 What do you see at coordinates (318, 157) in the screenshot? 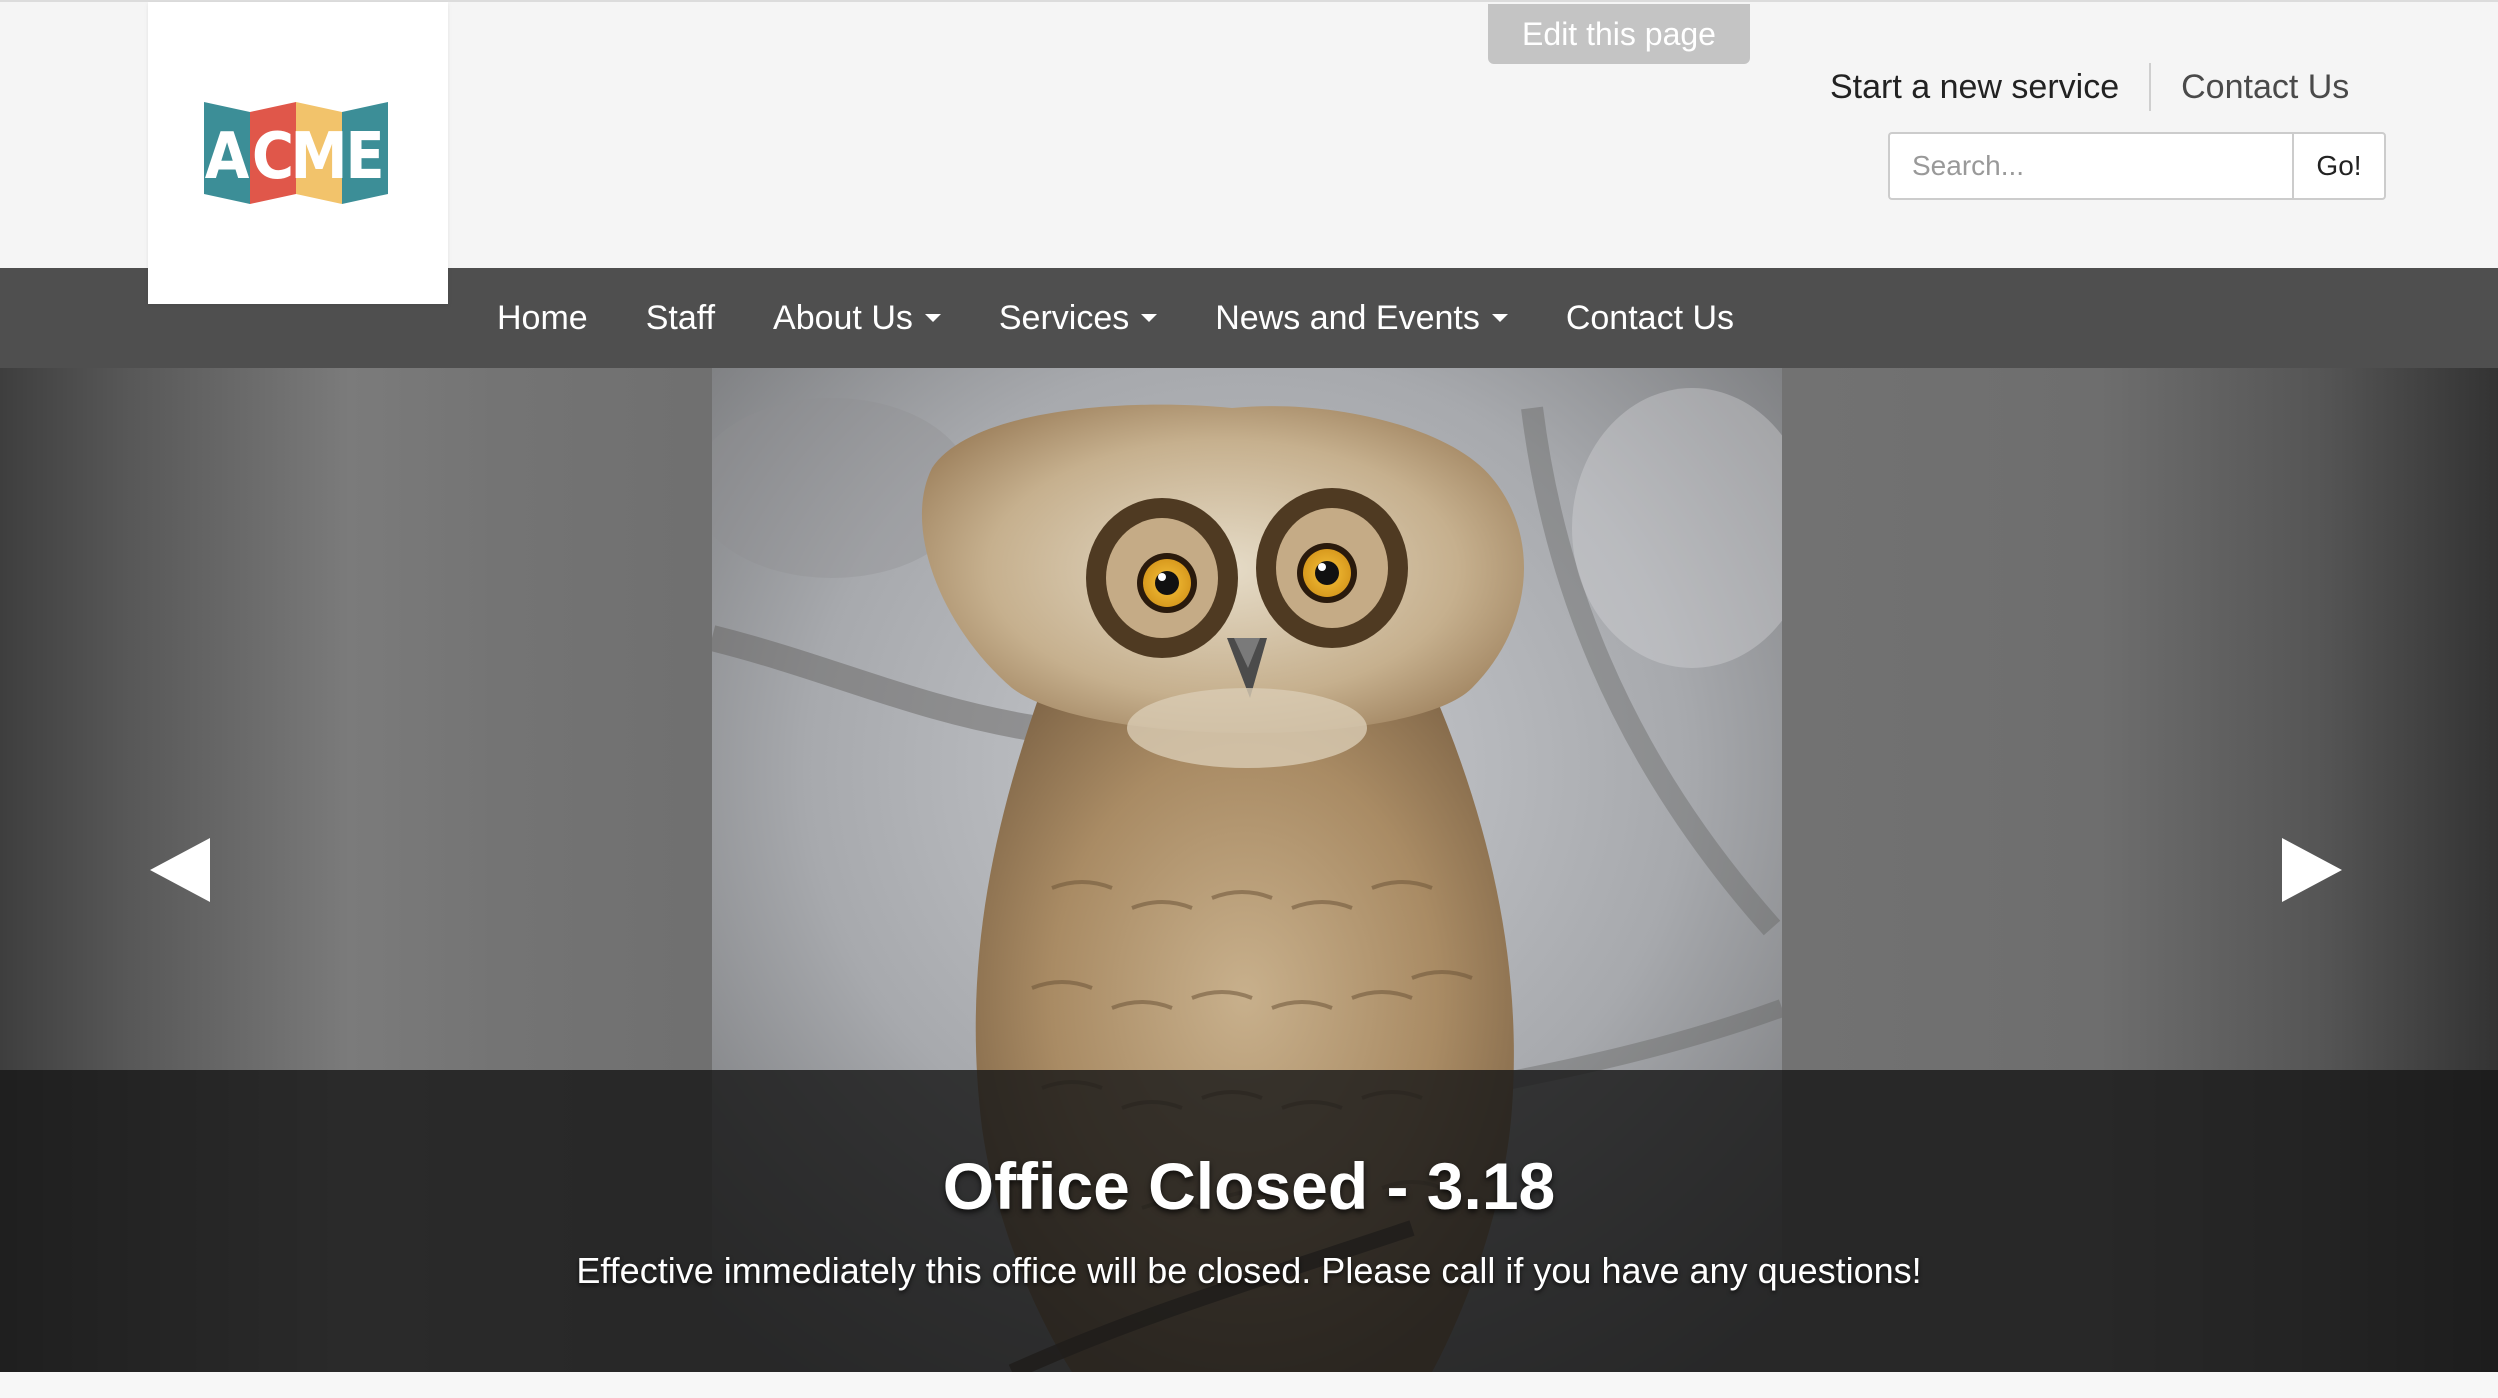
I see `svg-text: M` at bounding box center [318, 157].